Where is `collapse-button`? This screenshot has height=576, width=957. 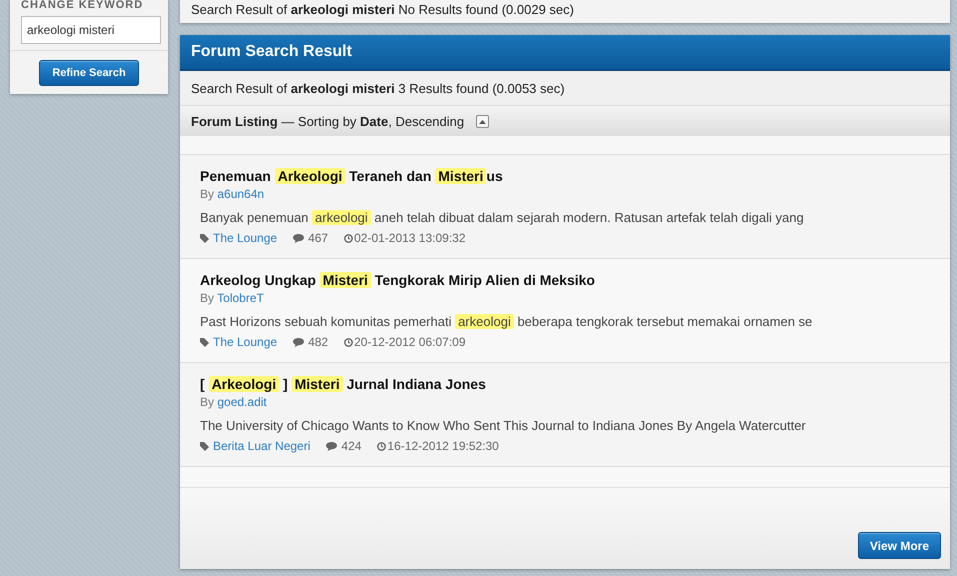
collapse-button is located at coordinates (483, 121).